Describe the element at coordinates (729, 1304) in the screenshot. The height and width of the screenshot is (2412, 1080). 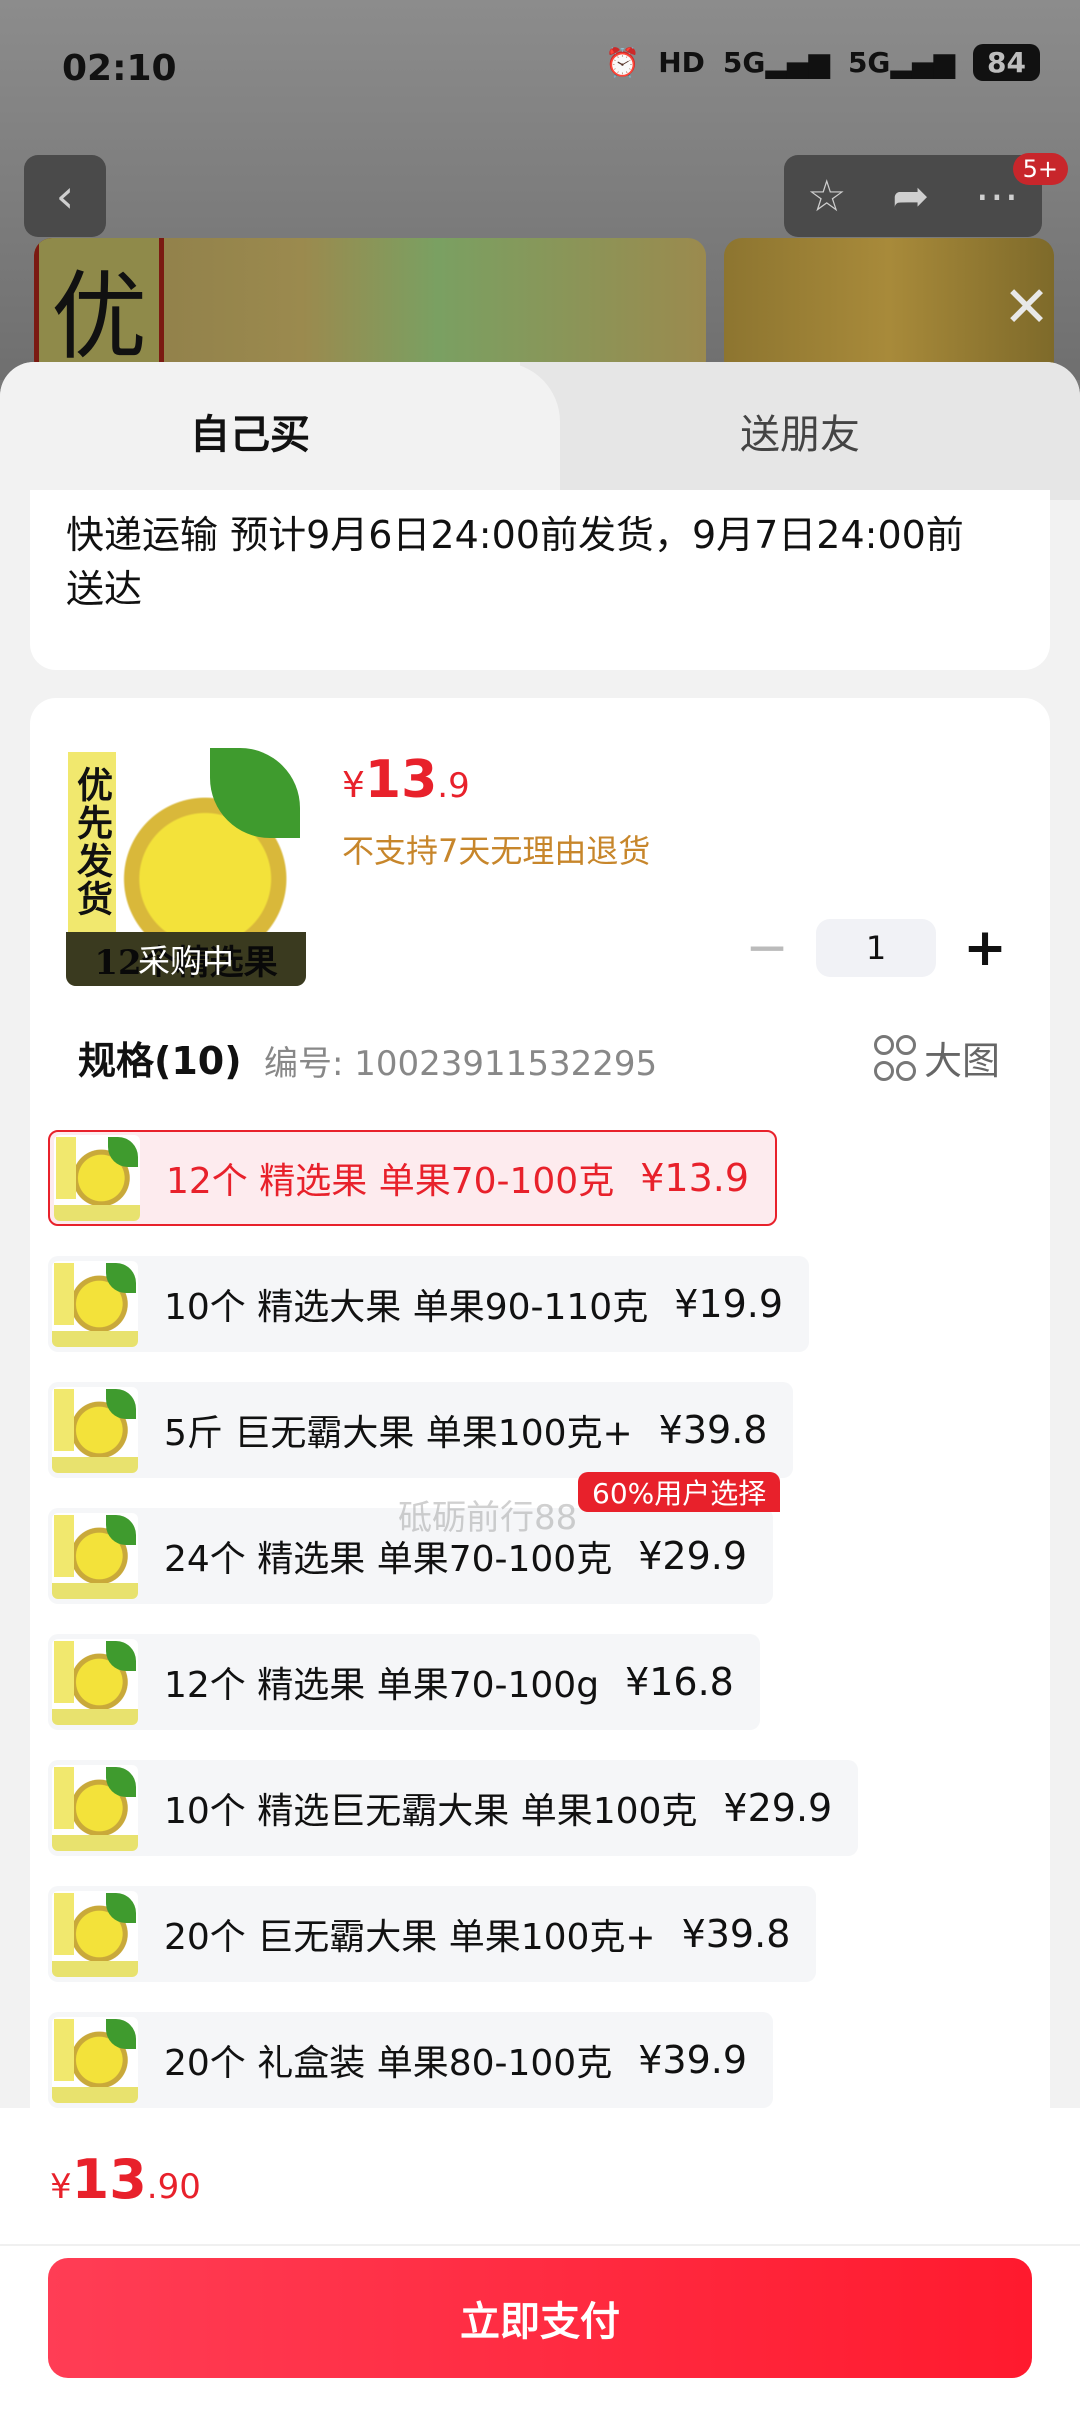
I see `option-price: ¥19.9` at that location.